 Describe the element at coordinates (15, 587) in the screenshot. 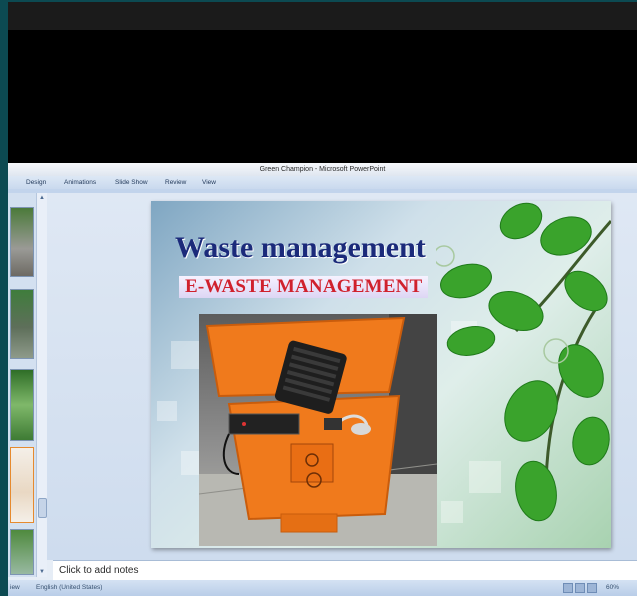

I see `status-view: iew` at that location.